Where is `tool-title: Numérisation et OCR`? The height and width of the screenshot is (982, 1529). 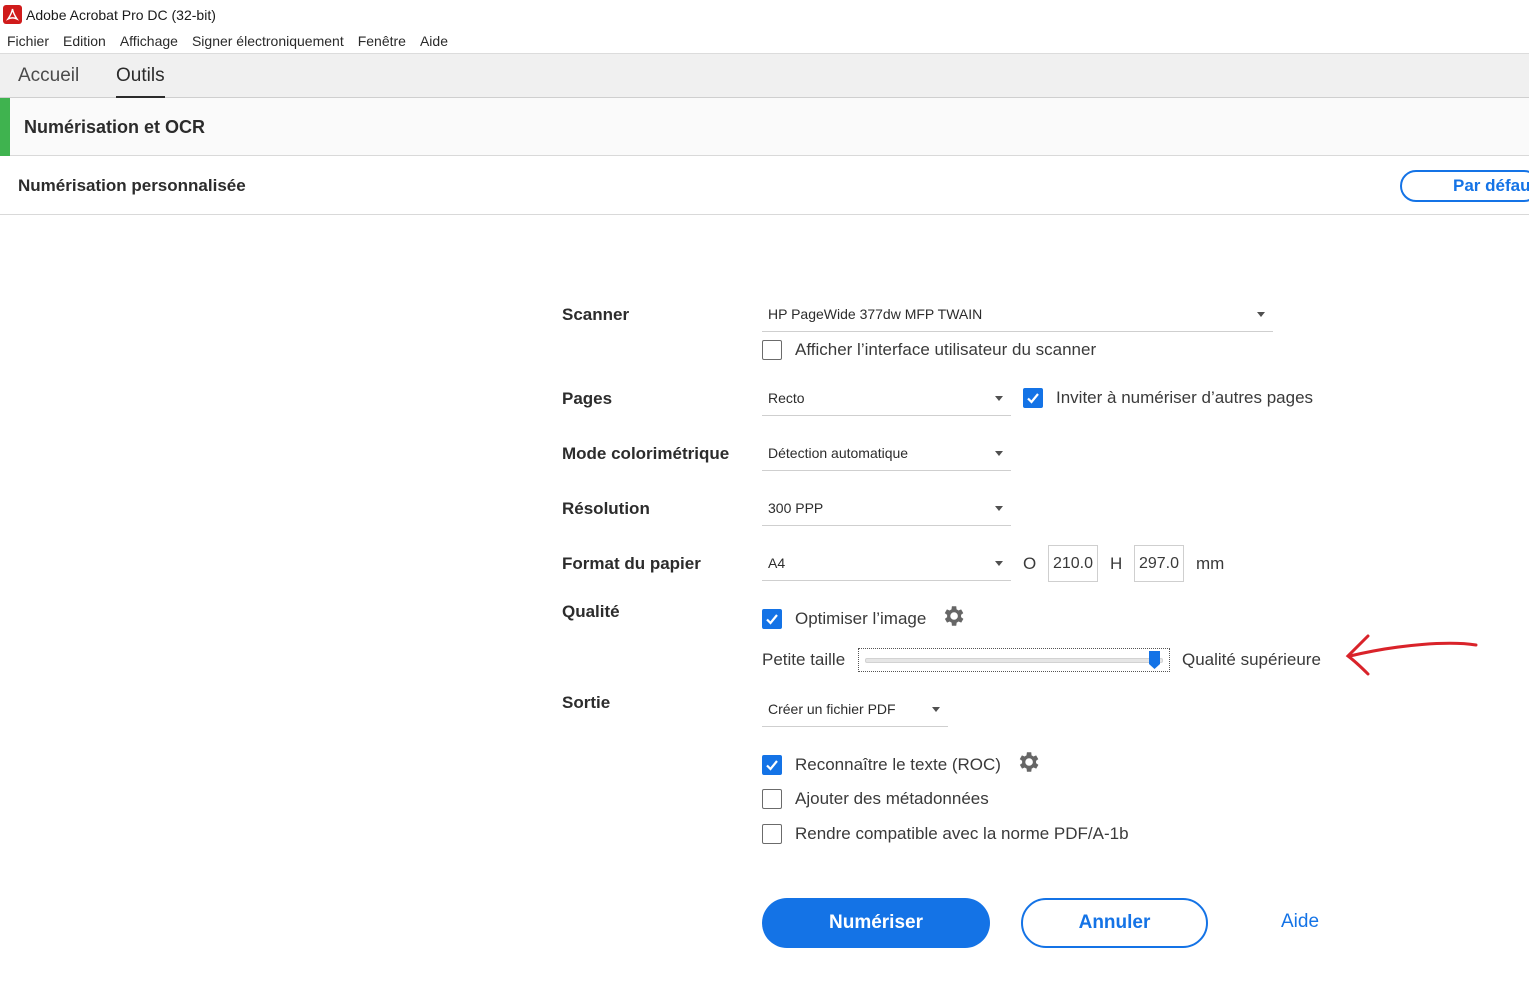
tool-title: Numérisation et OCR is located at coordinates (115, 127).